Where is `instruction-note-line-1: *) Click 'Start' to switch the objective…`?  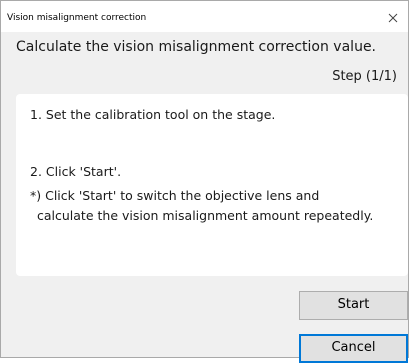 instruction-note-line-1: *) Click 'Start' to switch the objective… is located at coordinates (175, 195).